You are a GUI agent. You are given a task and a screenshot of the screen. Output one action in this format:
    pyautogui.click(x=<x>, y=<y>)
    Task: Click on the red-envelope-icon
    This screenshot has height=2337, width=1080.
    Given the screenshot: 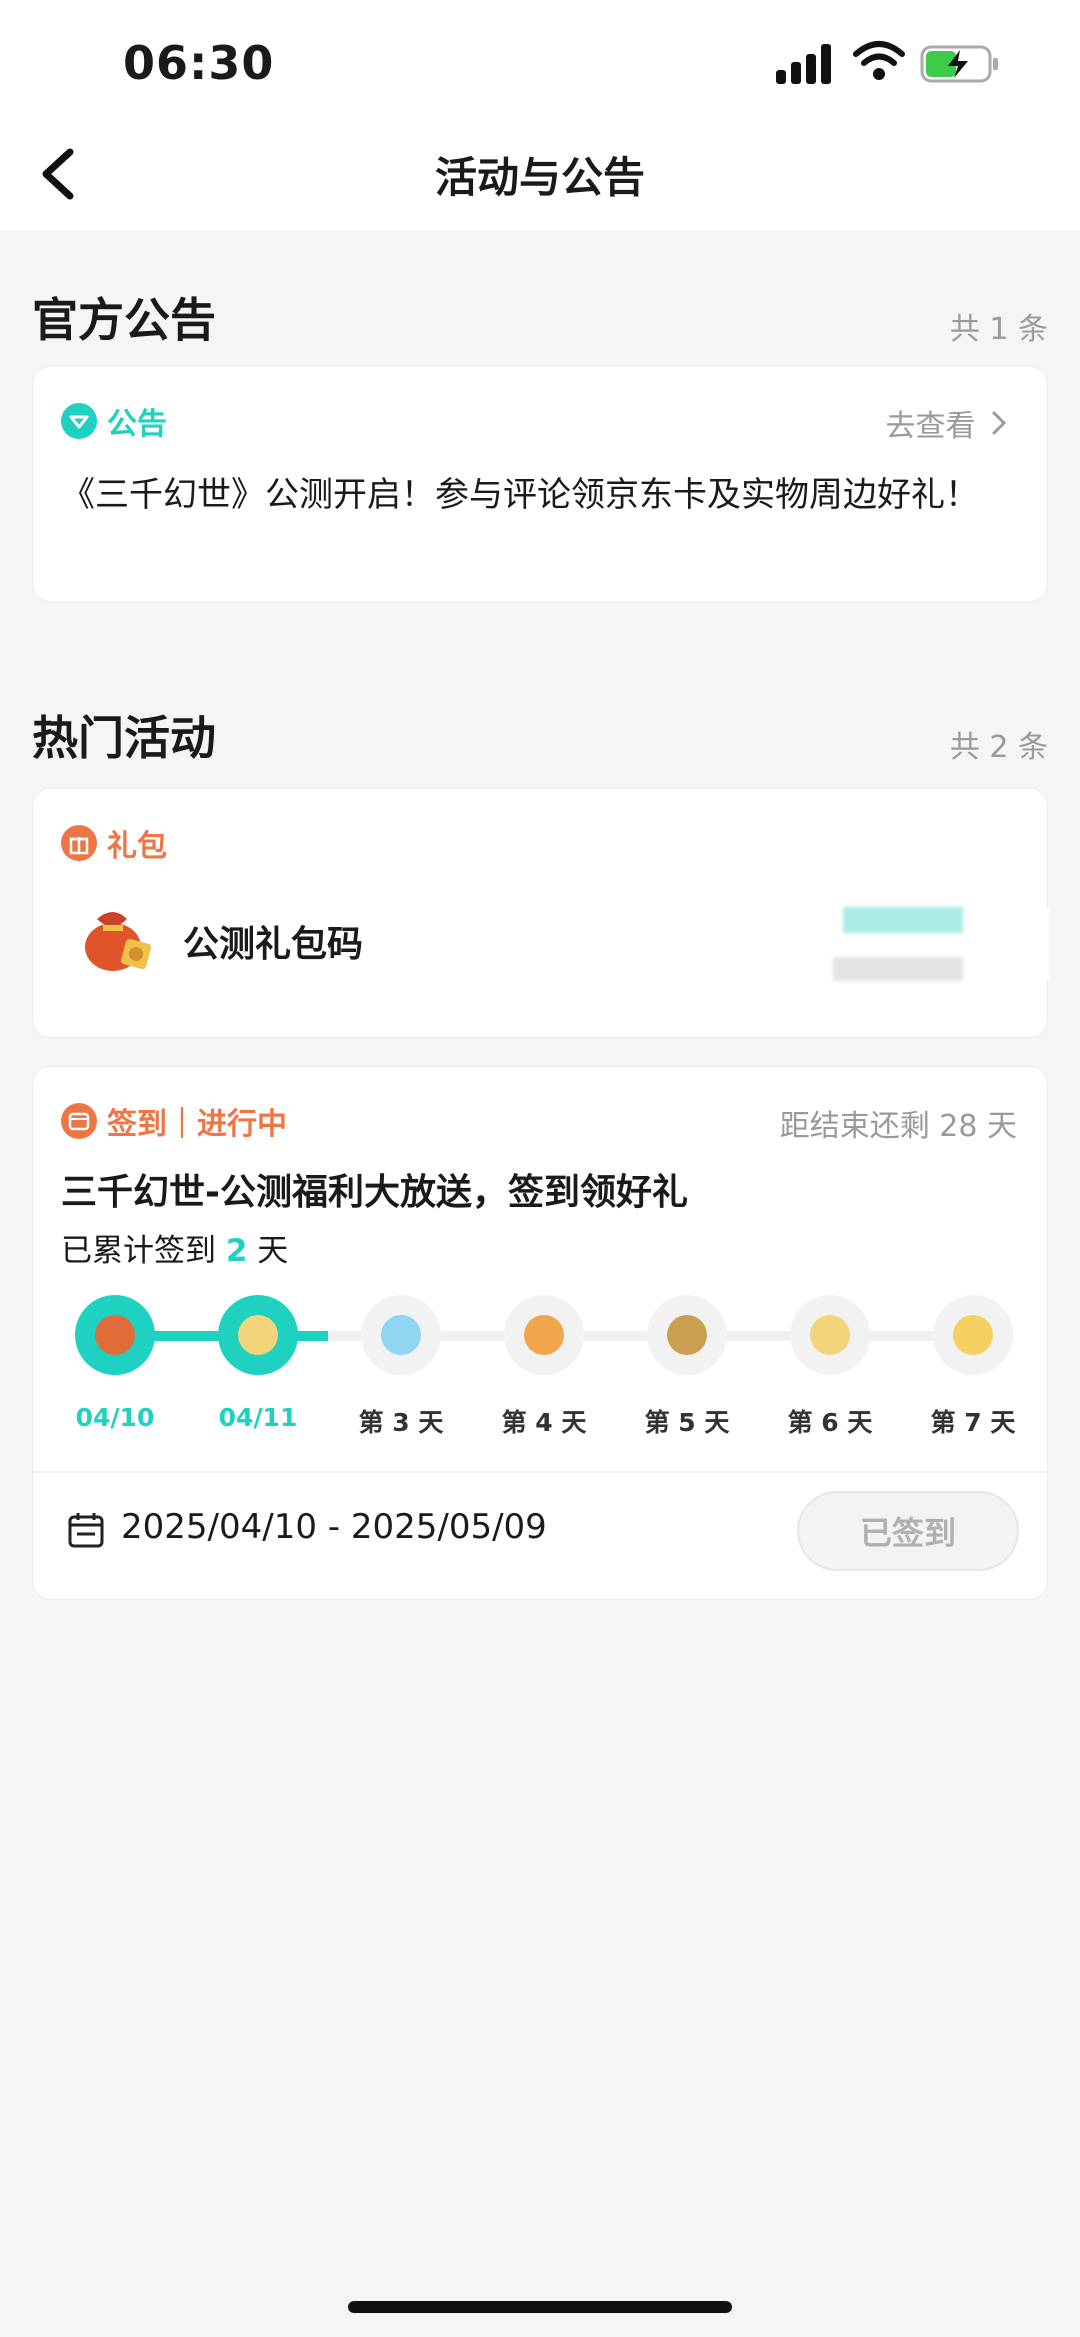 What is the action you would take?
    pyautogui.click(x=115, y=1335)
    